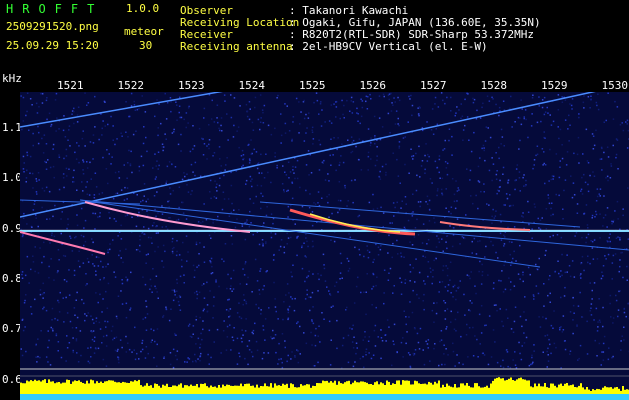 This screenshot has height=400, width=629. What do you see at coordinates (70, 85) in the screenshot?
I see `x-tick-1521: 1521` at bounding box center [70, 85].